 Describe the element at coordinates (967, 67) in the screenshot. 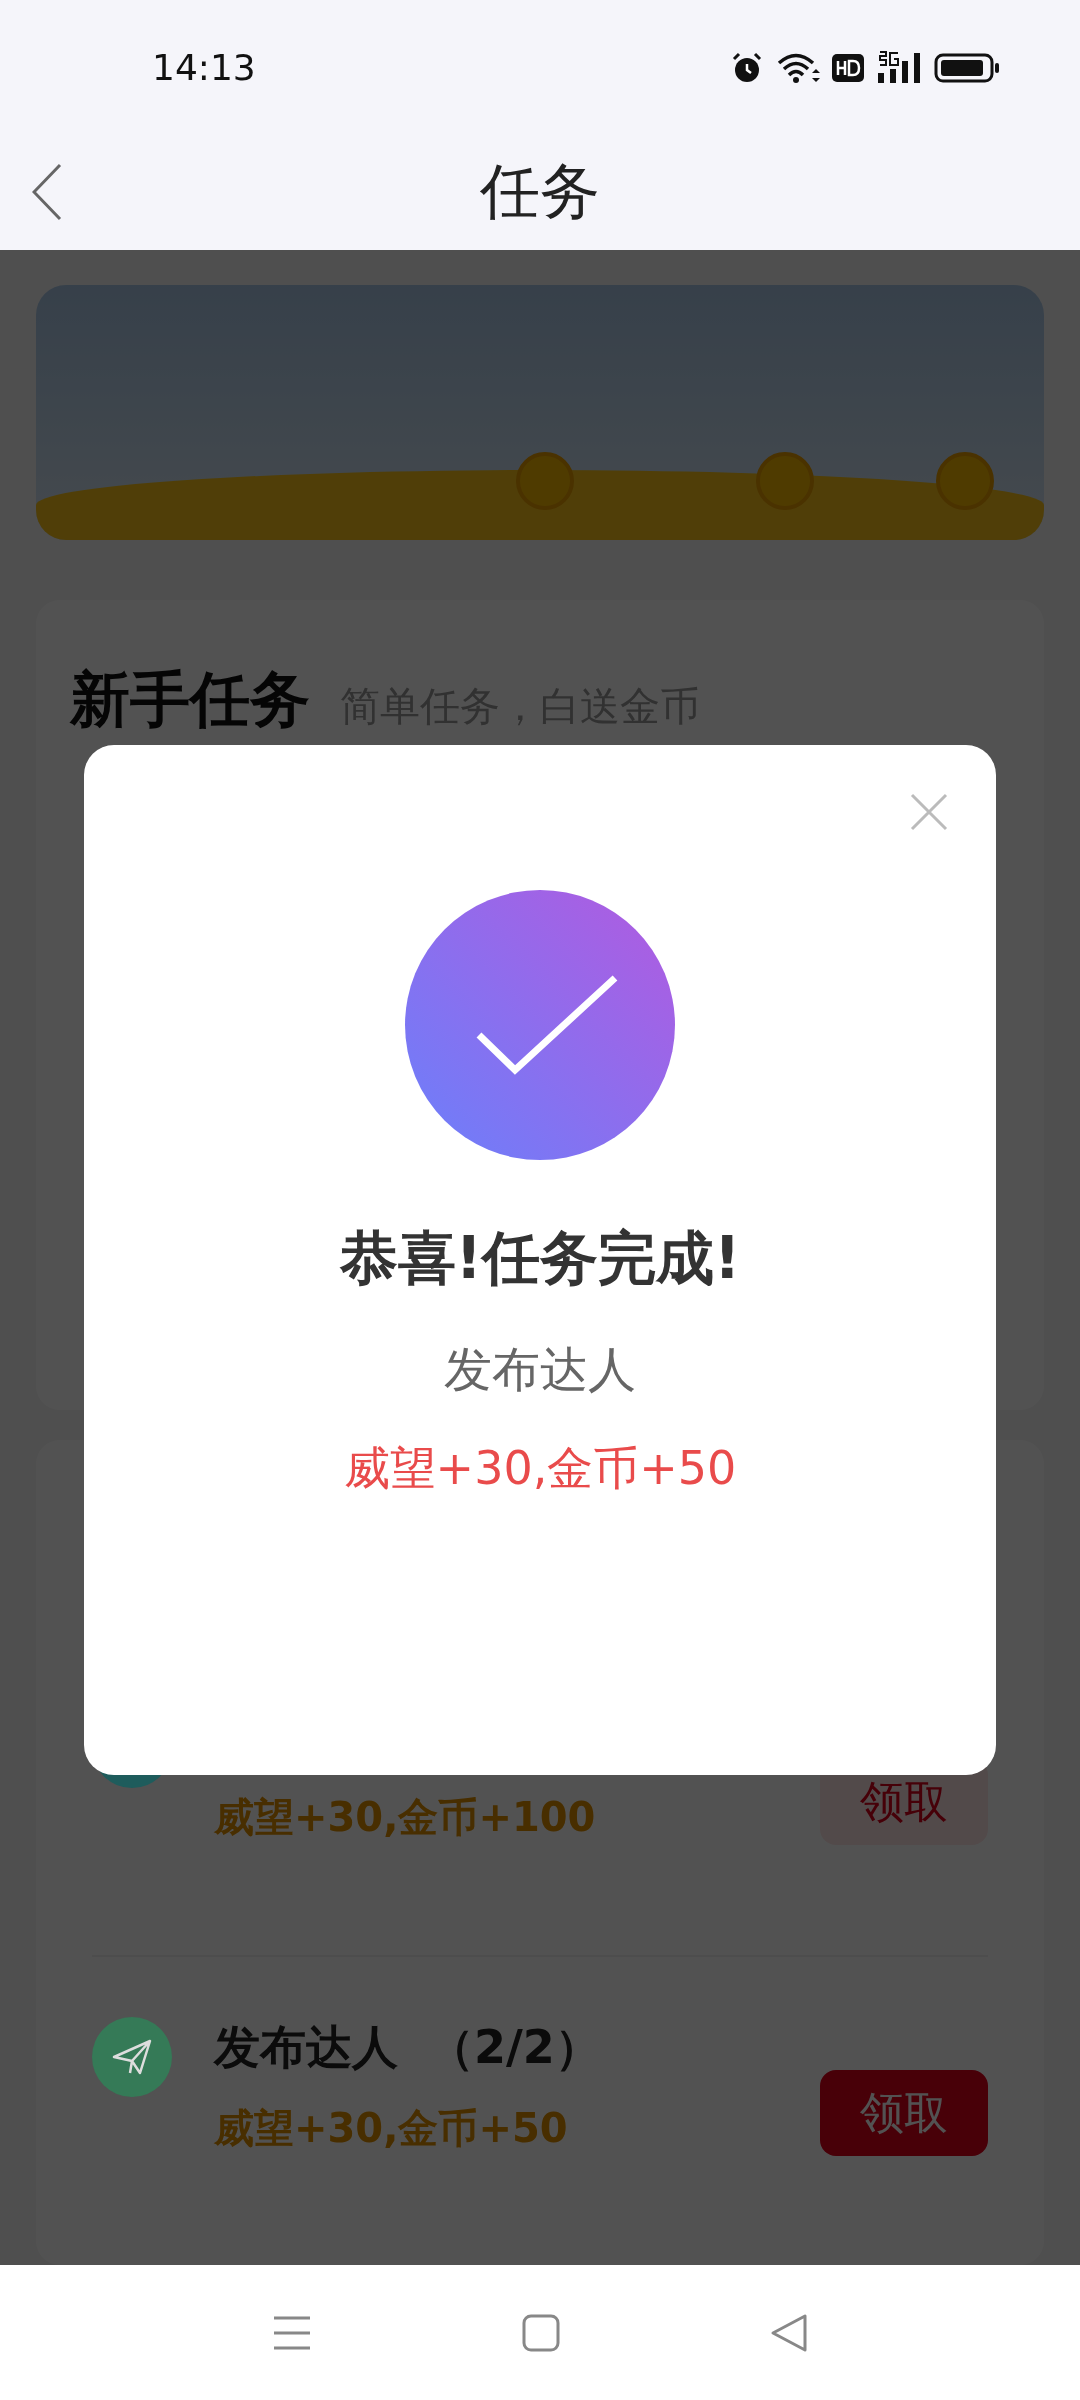

I see `battery-icon` at that location.